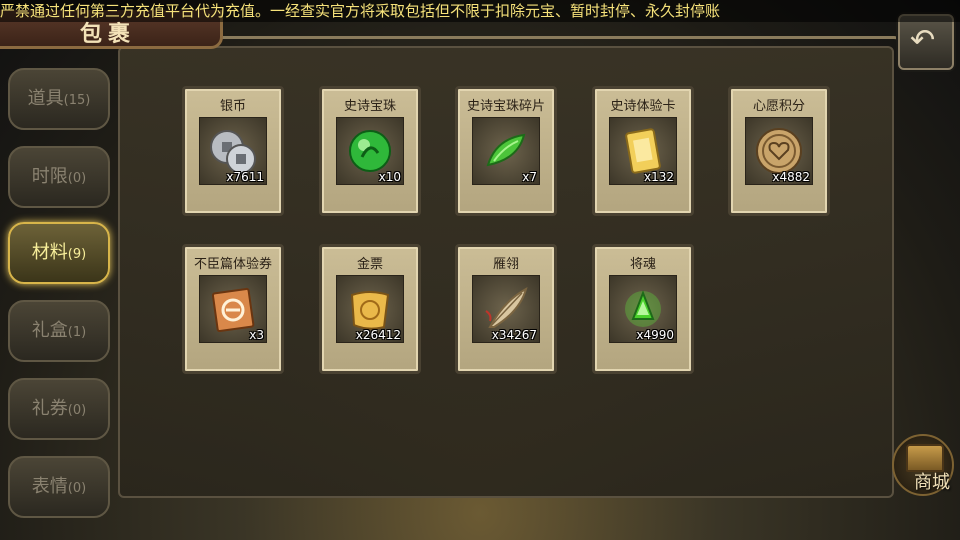 The image size is (960, 540). What do you see at coordinates (389, 177) in the screenshot?
I see `item-quantity: x10` at bounding box center [389, 177].